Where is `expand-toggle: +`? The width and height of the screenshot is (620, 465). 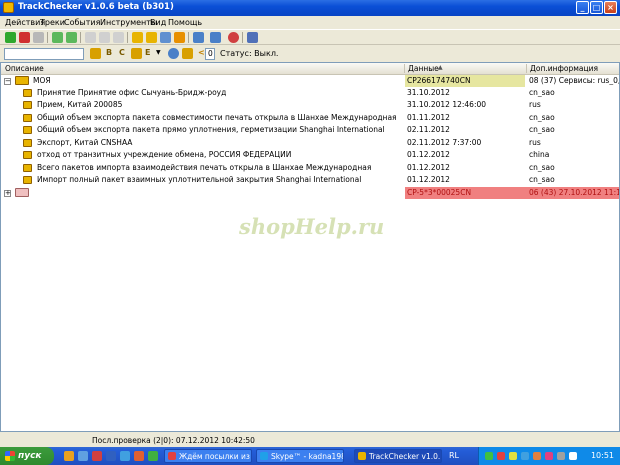
expand-toggle: + is located at coordinates (7, 193).